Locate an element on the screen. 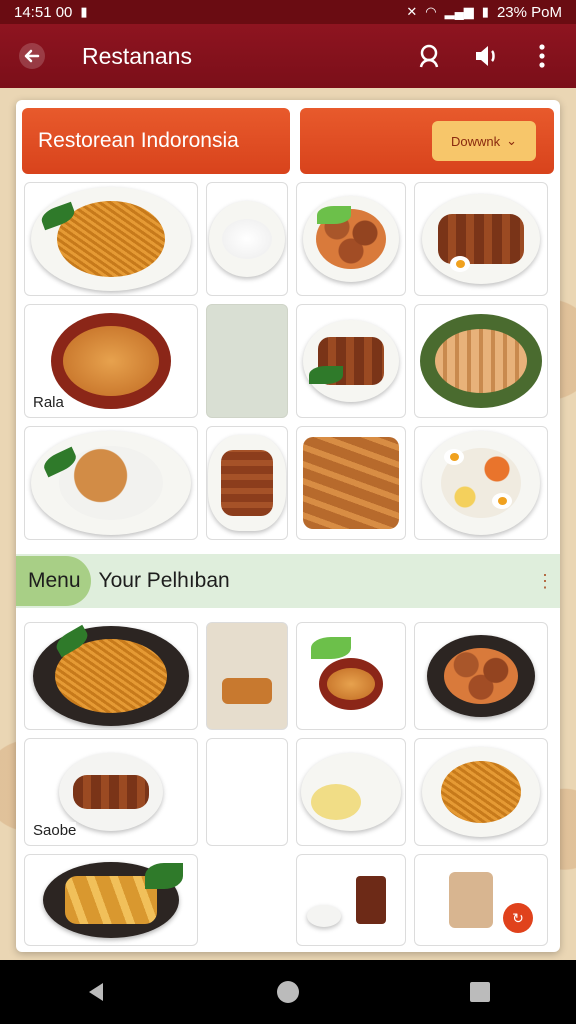 The height and width of the screenshot is (1024, 576). more-button is located at coordinates (542, 56).